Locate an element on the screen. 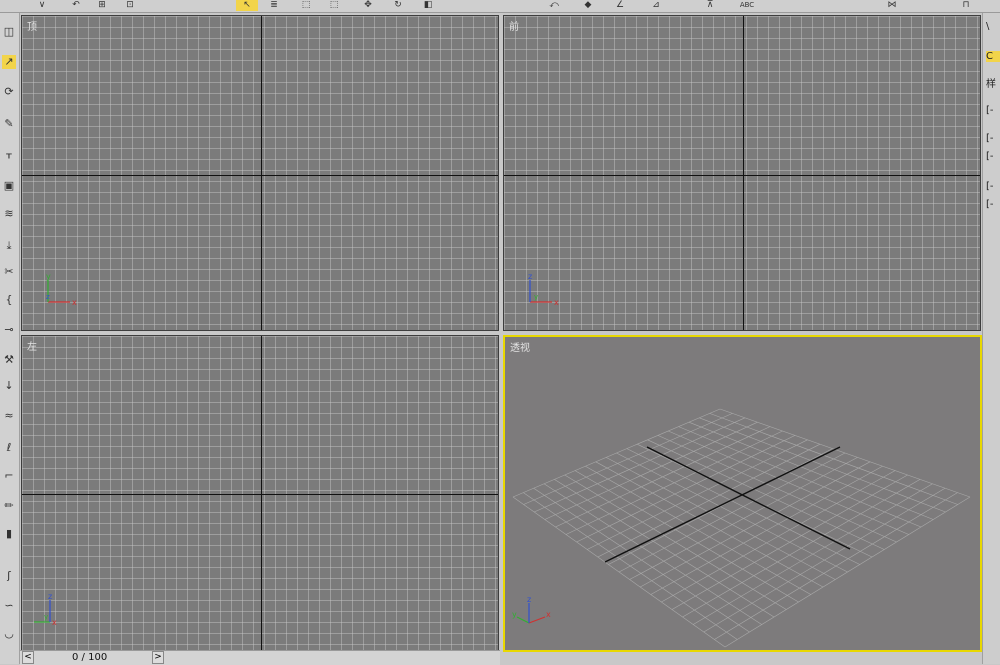 Image resolution: width=1000 pixels, height=665 pixels. percent-snap-icon: ⊿ is located at coordinates (656, 5).